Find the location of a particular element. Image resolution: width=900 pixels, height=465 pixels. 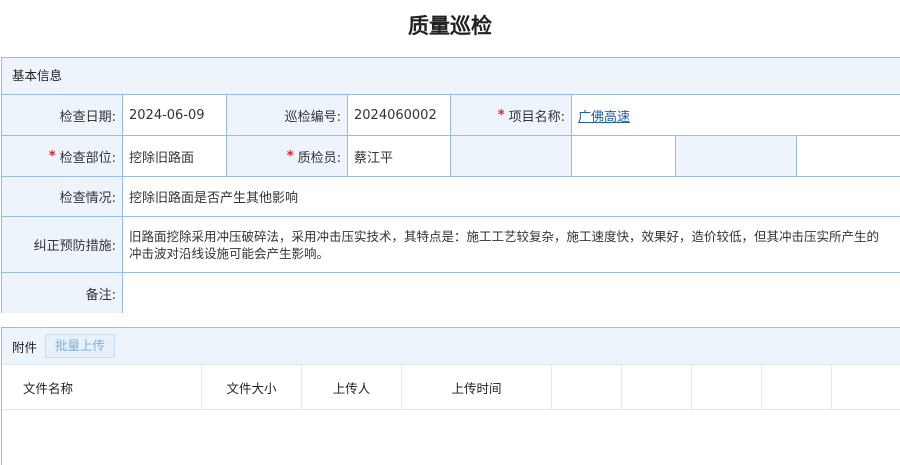

column-uploader: 上传人 is located at coordinates (352, 387).